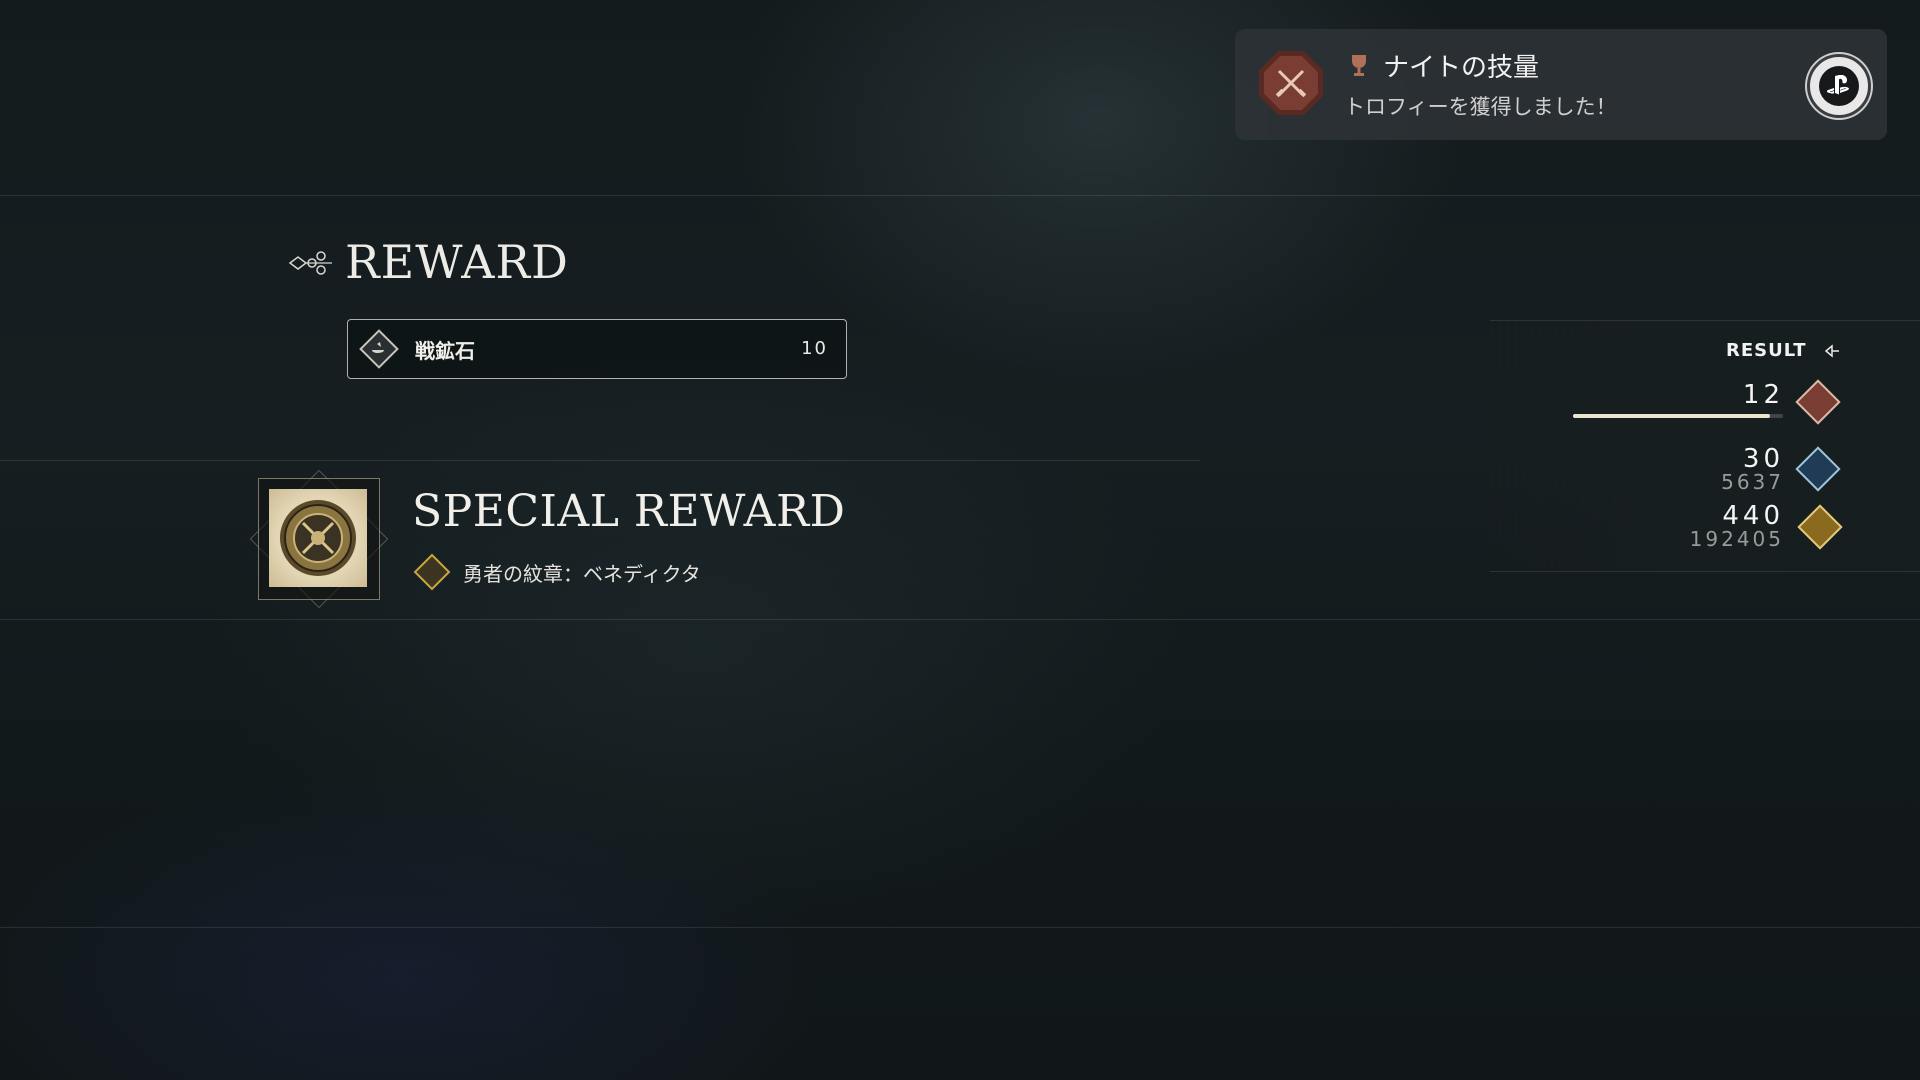  What do you see at coordinates (1766, 350) in the screenshot?
I see `result-label: RESULT` at bounding box center [1766, 350].